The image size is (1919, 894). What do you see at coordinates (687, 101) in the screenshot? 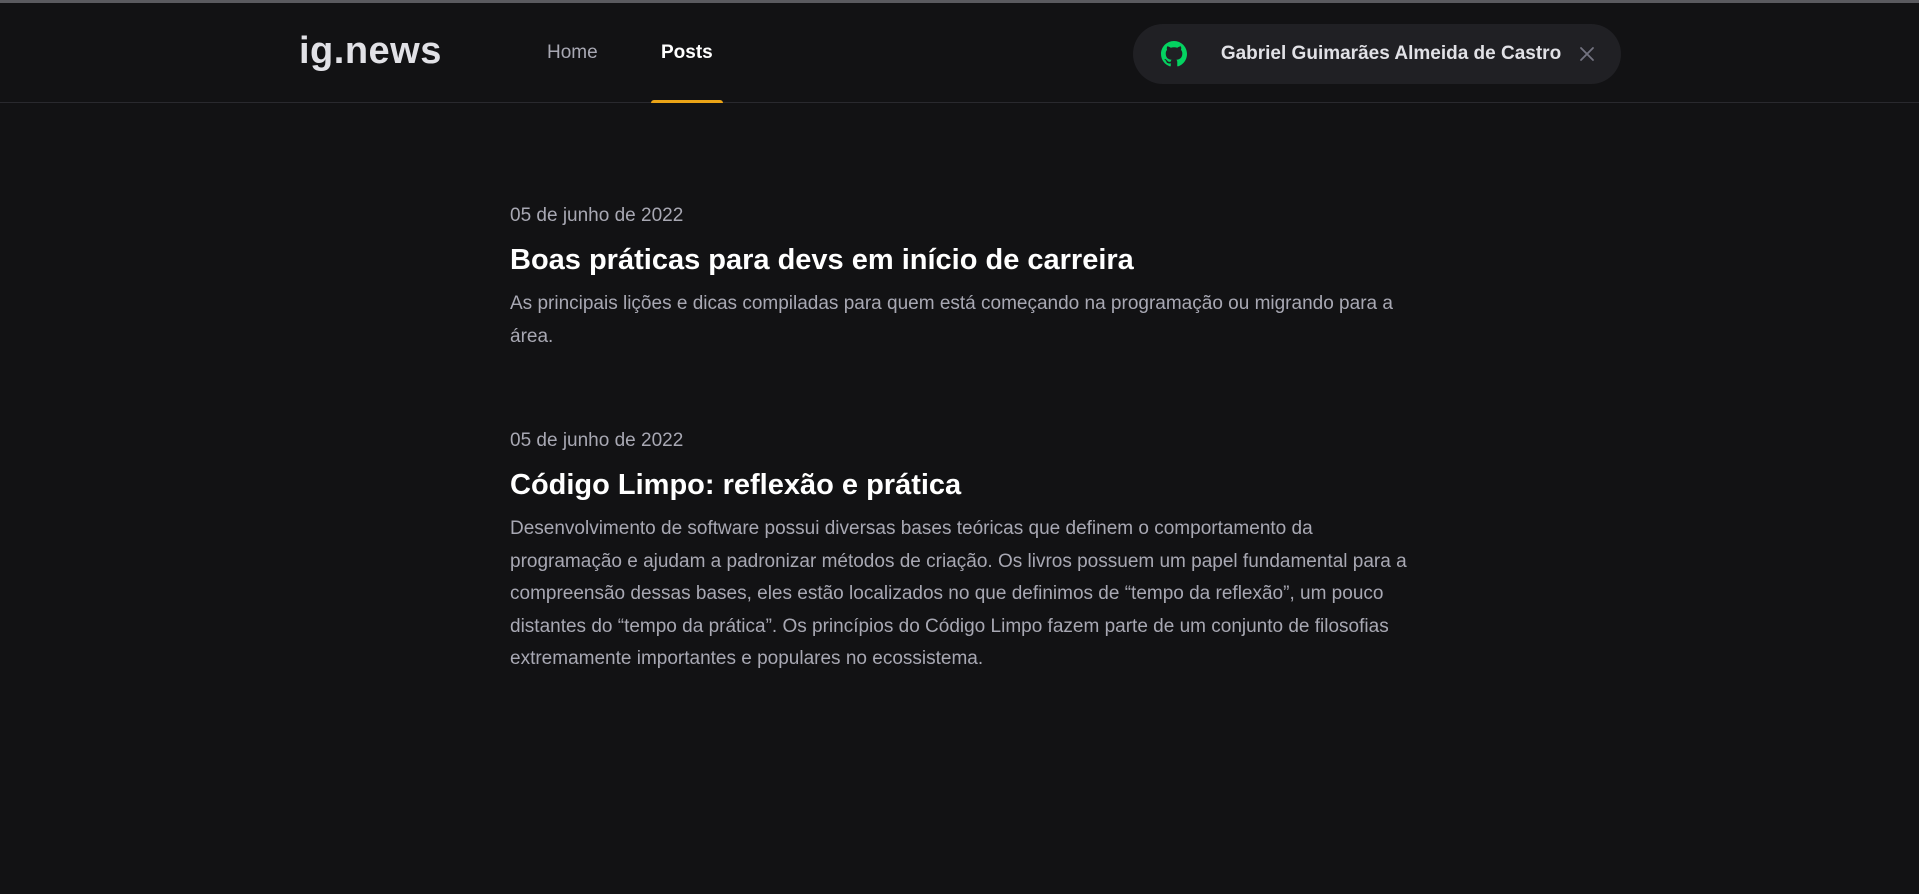
I see `active-nav-indicator` at bounding box center [687, 101].